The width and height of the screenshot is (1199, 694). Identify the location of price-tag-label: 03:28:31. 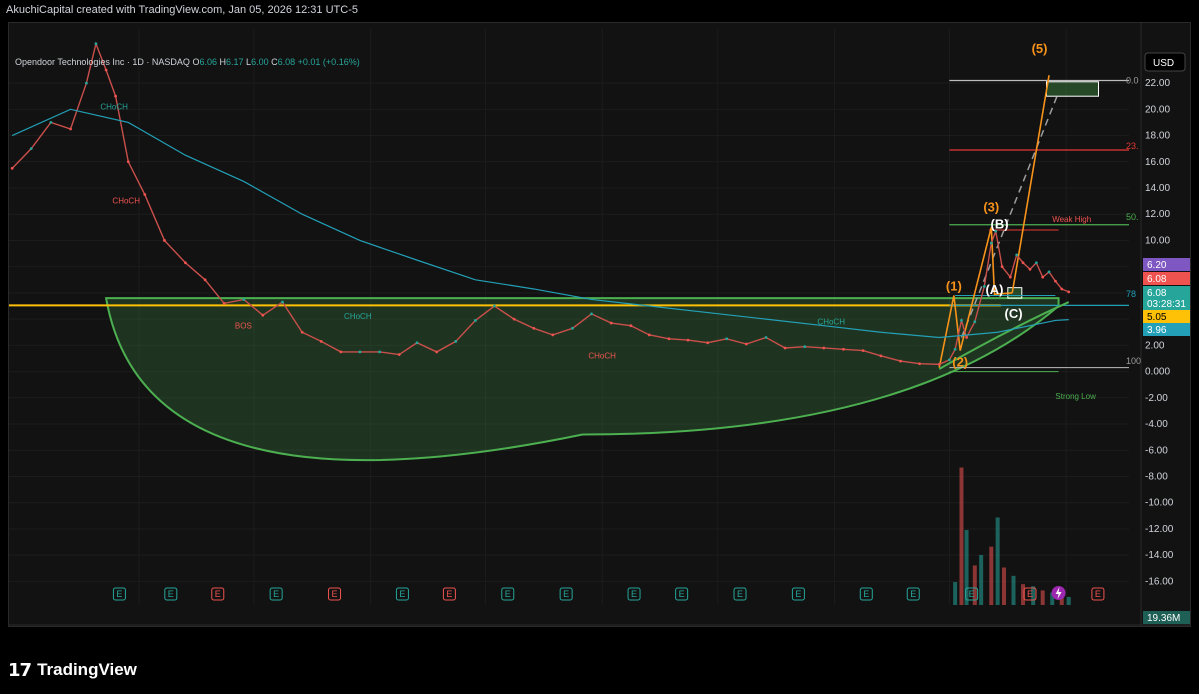
(1166, 304).